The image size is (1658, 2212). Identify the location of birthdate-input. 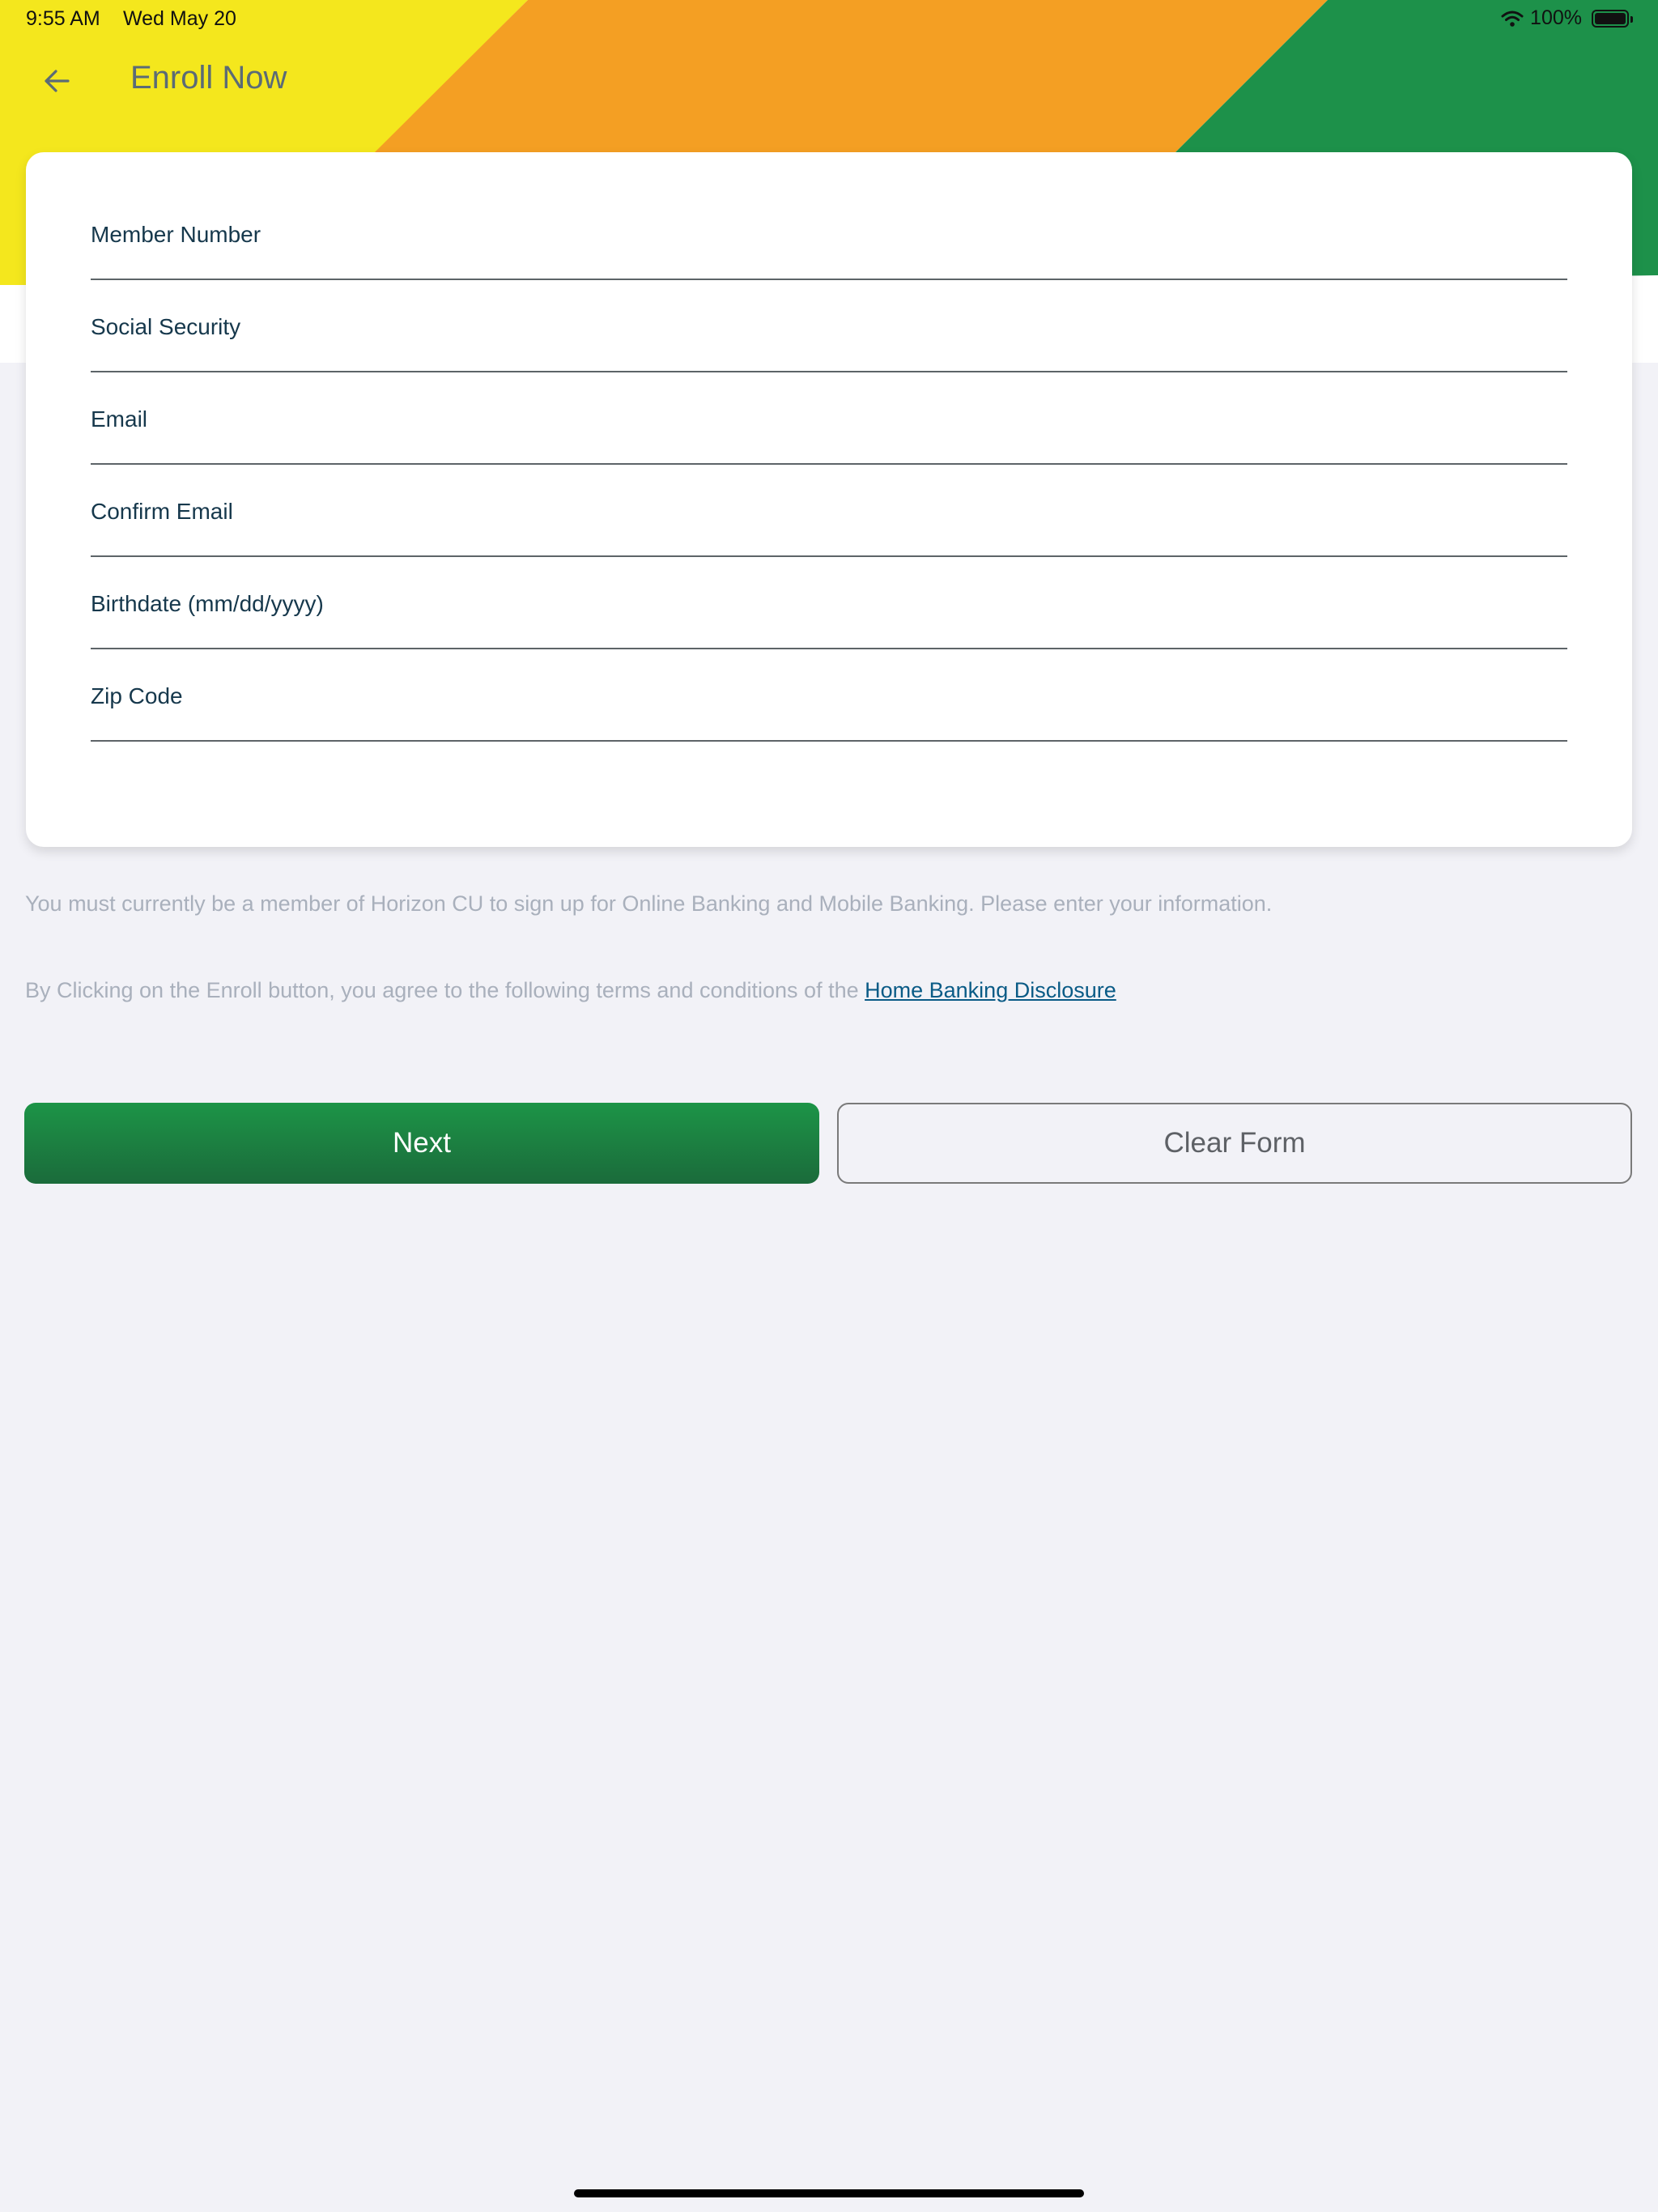
(831, 633).